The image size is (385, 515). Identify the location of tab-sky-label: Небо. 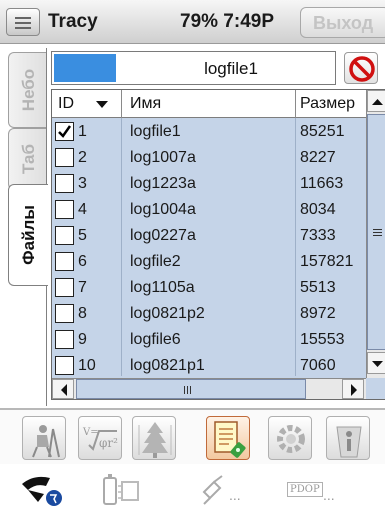
(28, 90).